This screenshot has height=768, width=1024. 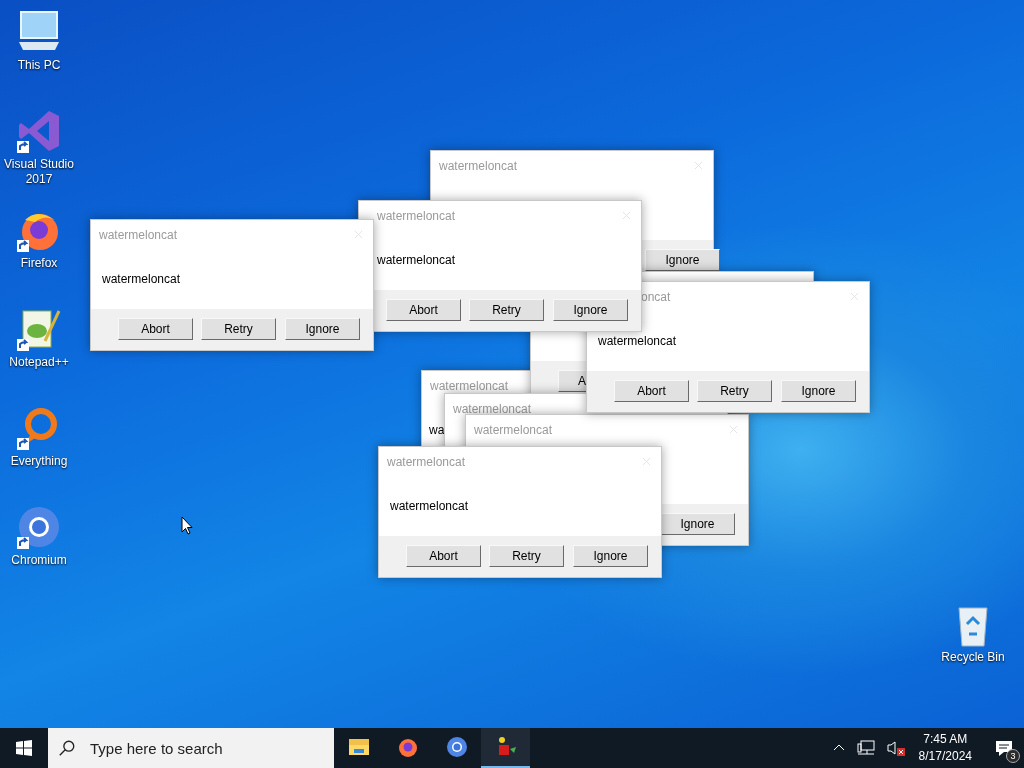 What do you see at coordinates (437, 430) in the screenshot?
I see `dialog-message: wa` at bounding box center [437, 430].